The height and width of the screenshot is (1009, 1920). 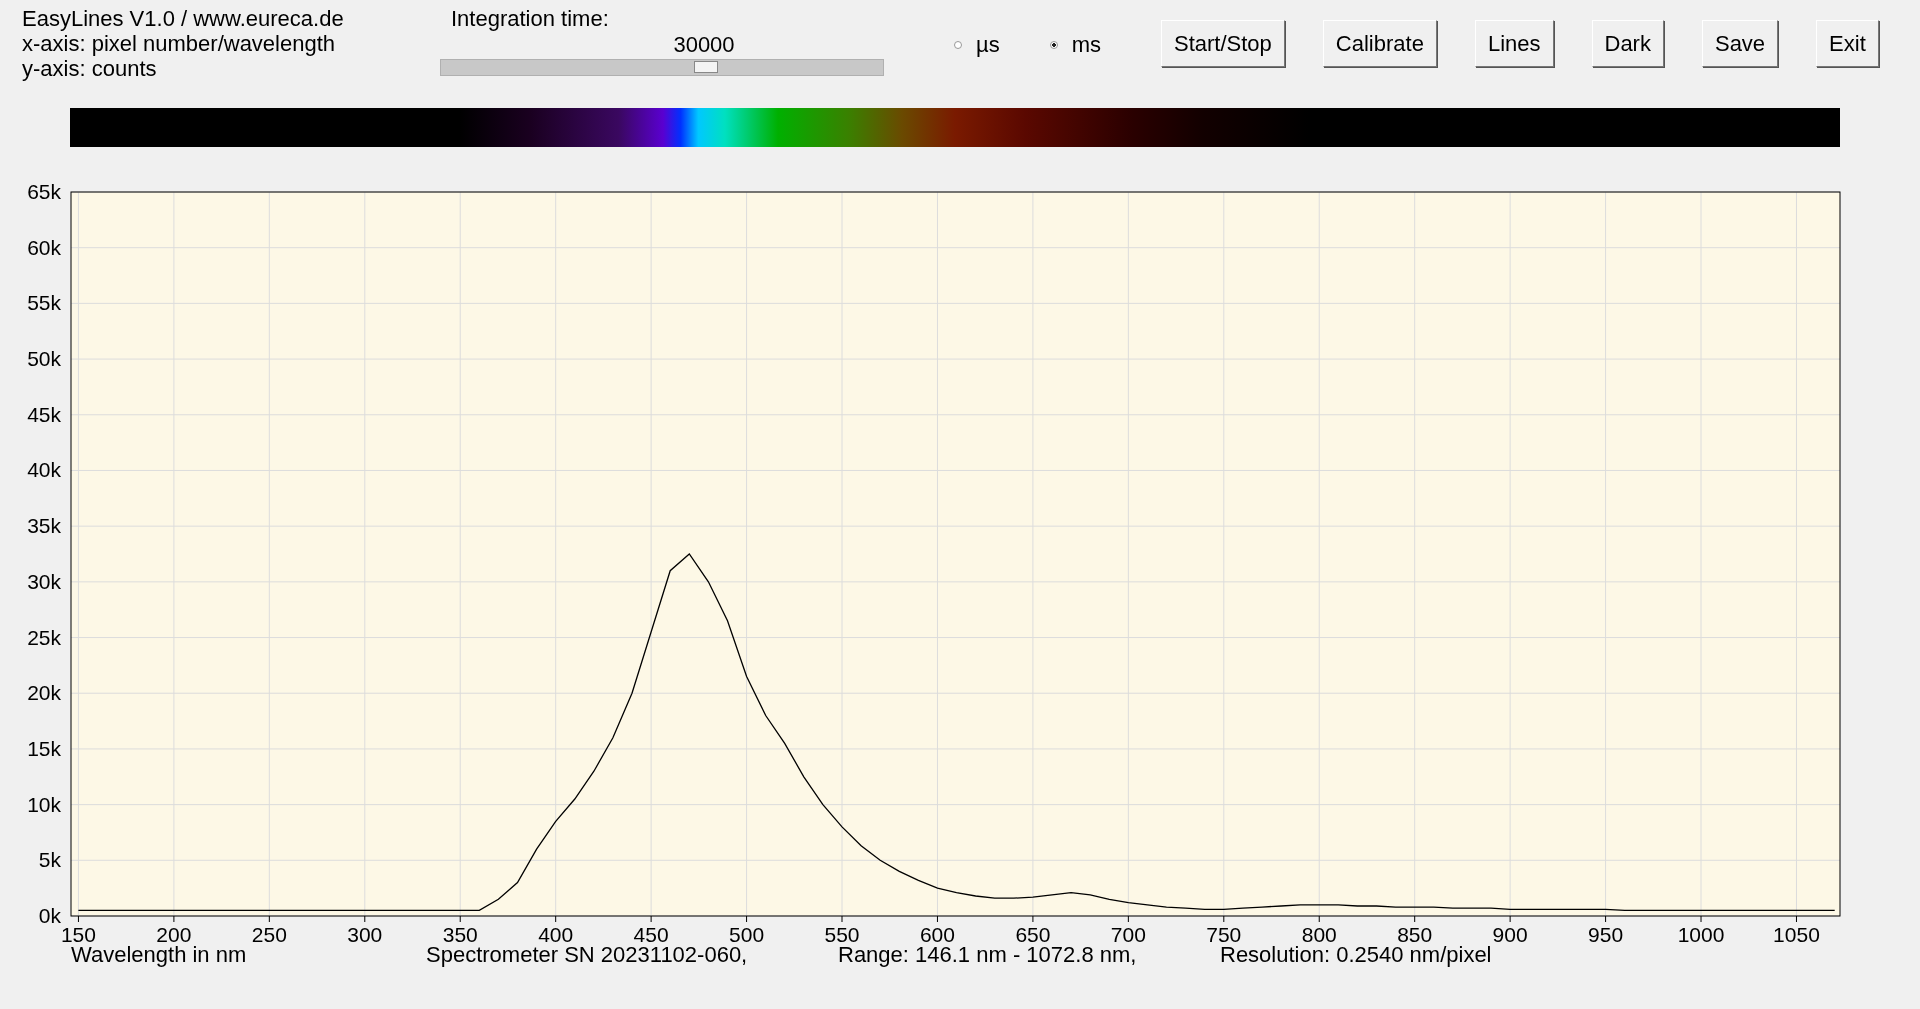 What do you see at coordinates (1510, 934) in the screenshot?
I see `x-tick-label: 900` at bounding box center [1510, 934].